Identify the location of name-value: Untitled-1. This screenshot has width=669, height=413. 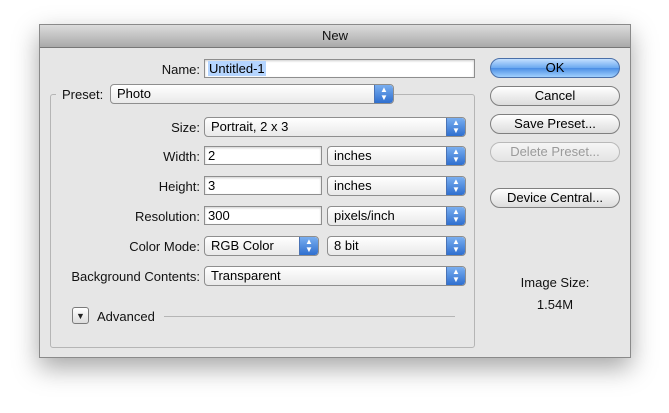
(237, 68).